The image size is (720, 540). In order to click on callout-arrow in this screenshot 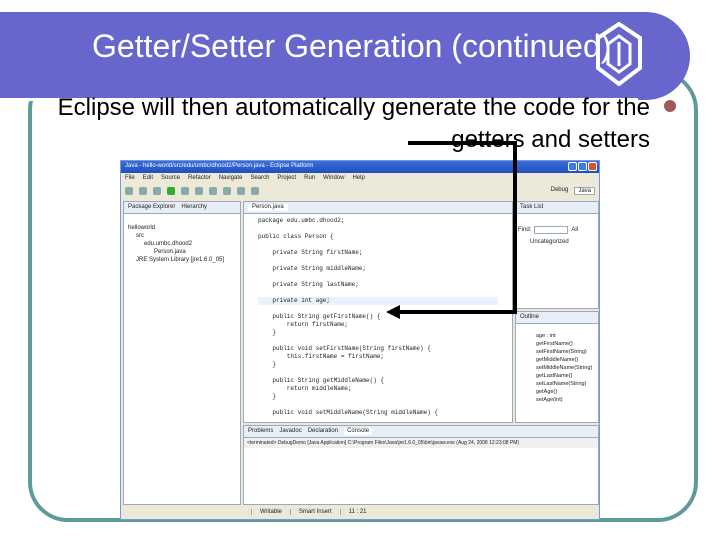, I will do `click(451, 230)`.